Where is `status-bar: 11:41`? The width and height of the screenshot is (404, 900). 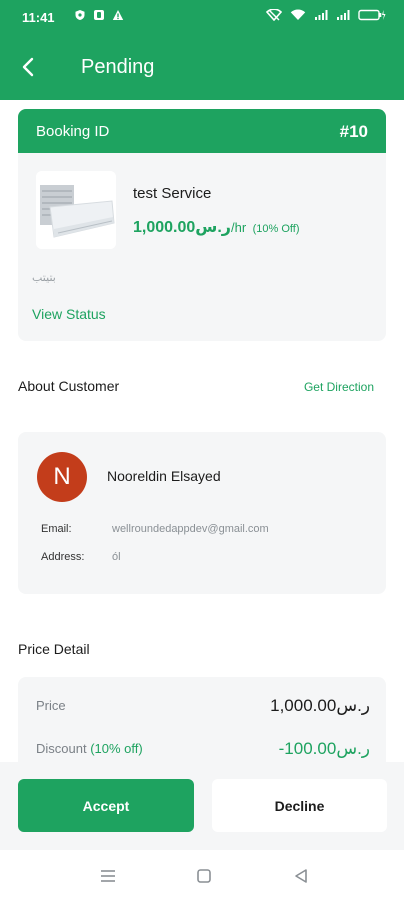
status-bar: 11:41 is located at coordinates (202, 17).